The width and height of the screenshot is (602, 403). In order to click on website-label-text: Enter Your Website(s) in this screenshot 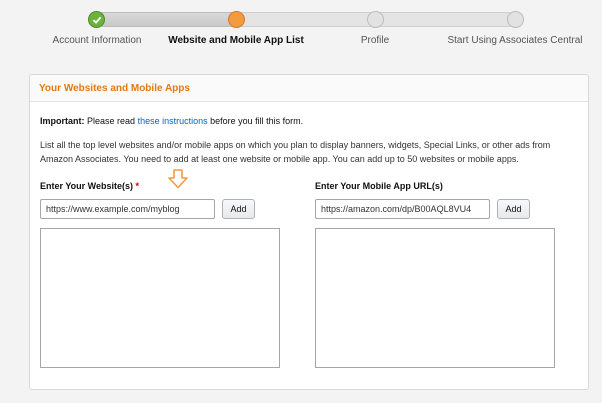, I will do `click(87, 186)`.